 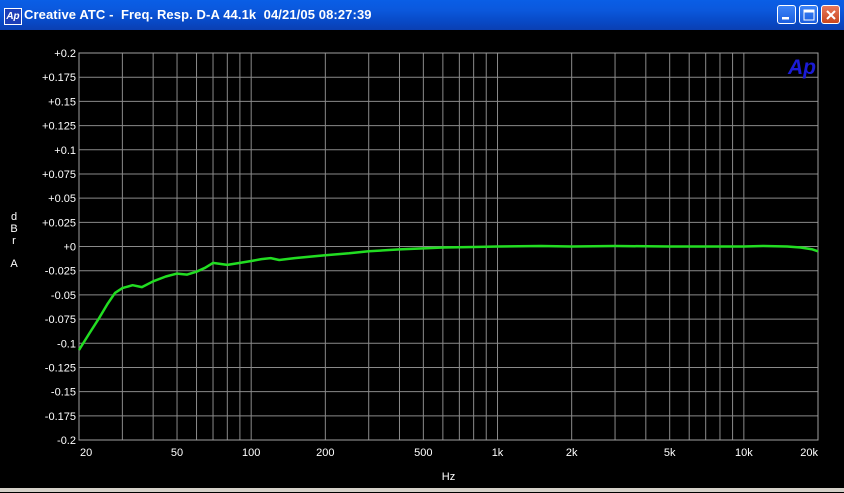 What do you see at coordinates (448, 477) in the screenshot?
I see `x-axis-label: Hz` at bounding box center [448, 477].